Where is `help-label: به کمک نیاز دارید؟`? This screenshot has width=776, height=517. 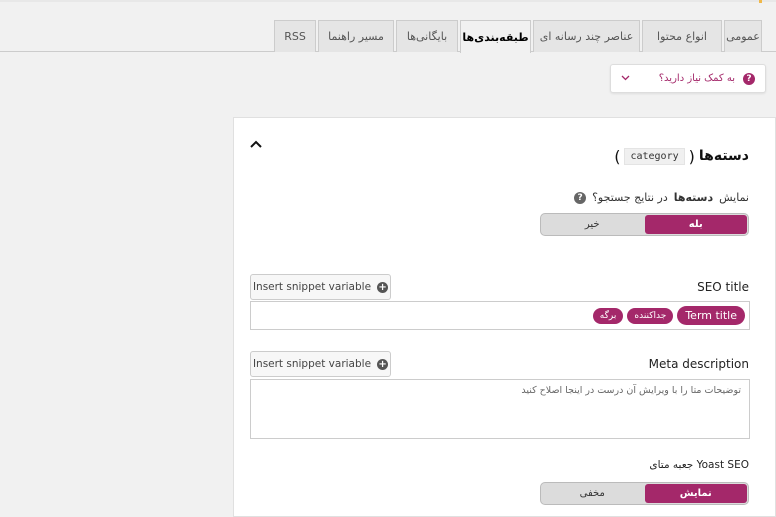 help-label: به کمک نیاز دارید؟ is located at coordinates (696, 78).